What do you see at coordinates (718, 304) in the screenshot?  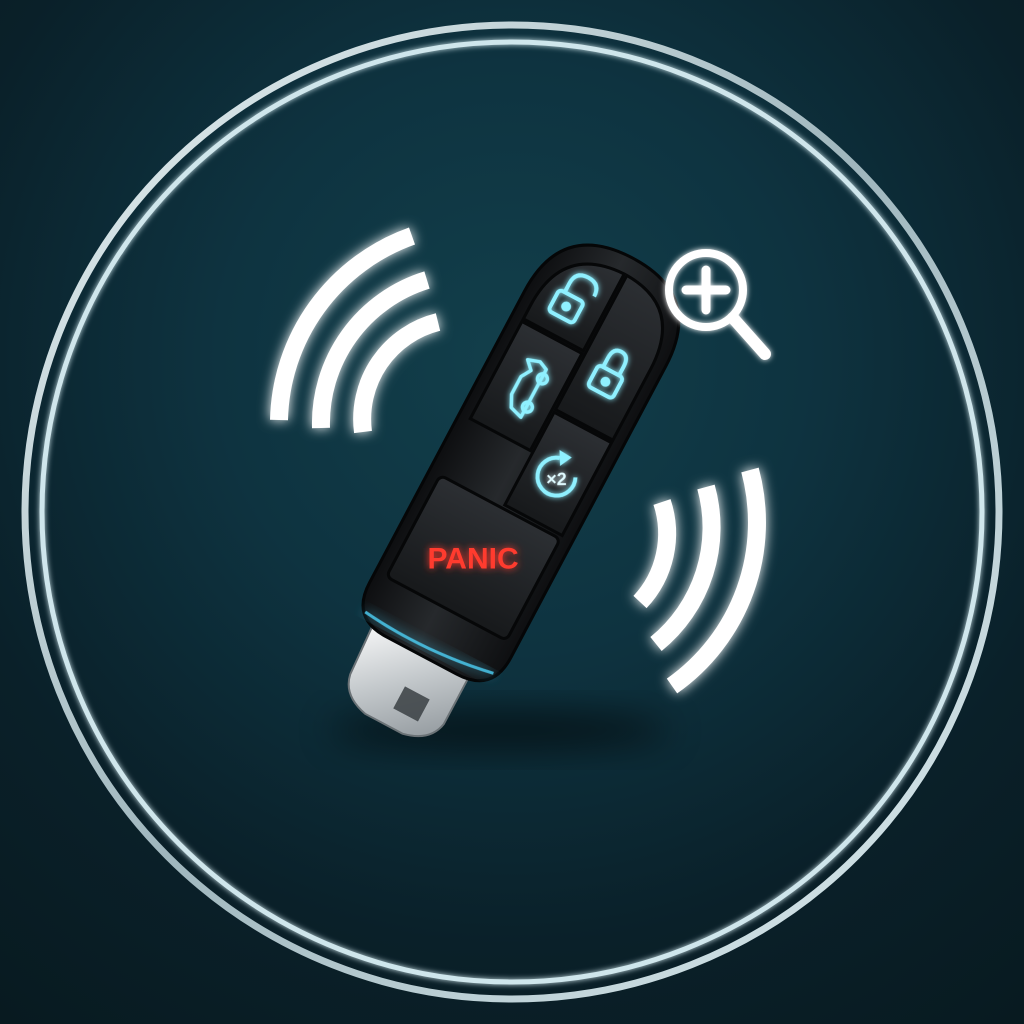 I see `zoom-in-icon` at bounding box center [718, 304].